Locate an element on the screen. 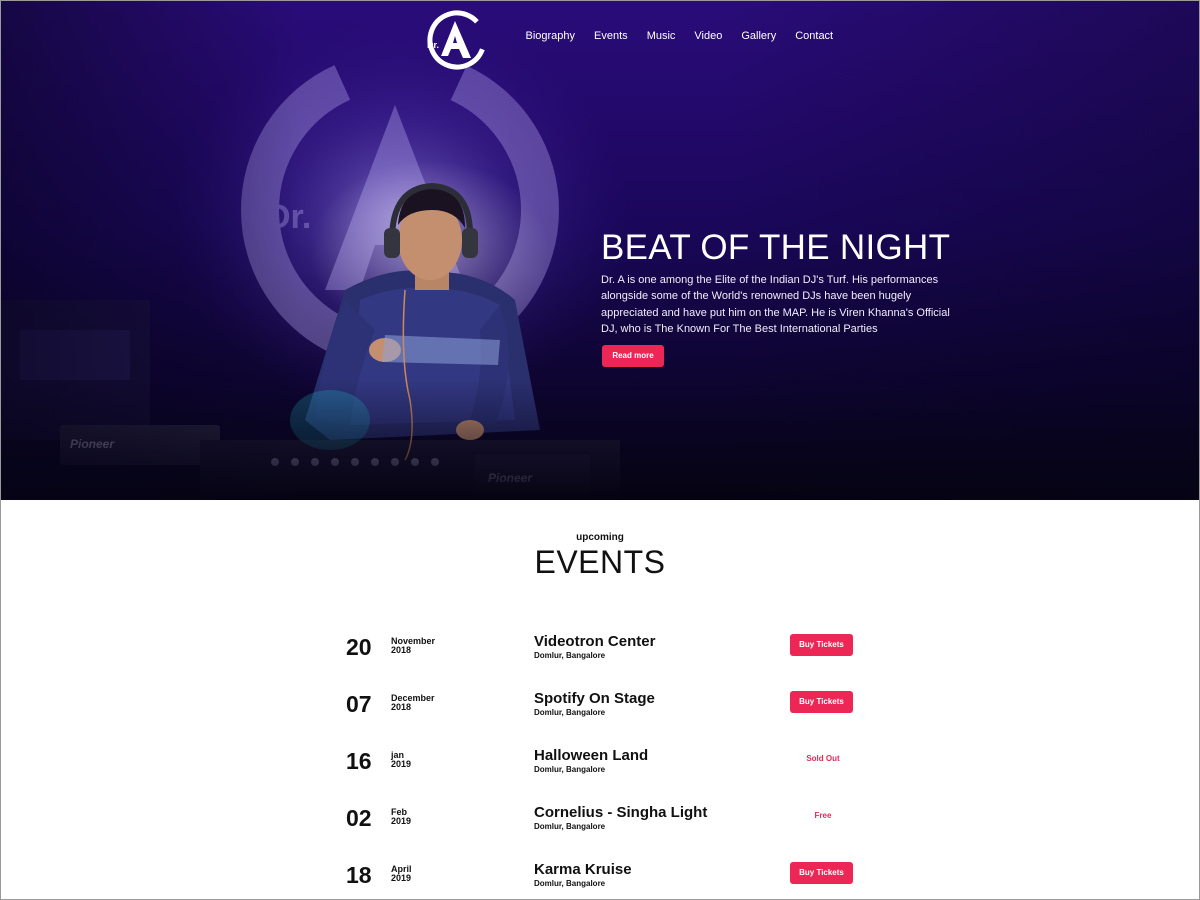 The height and width of the screenshot is (900, 1200). event-status-label: Free is located at coordinates (823, 815).